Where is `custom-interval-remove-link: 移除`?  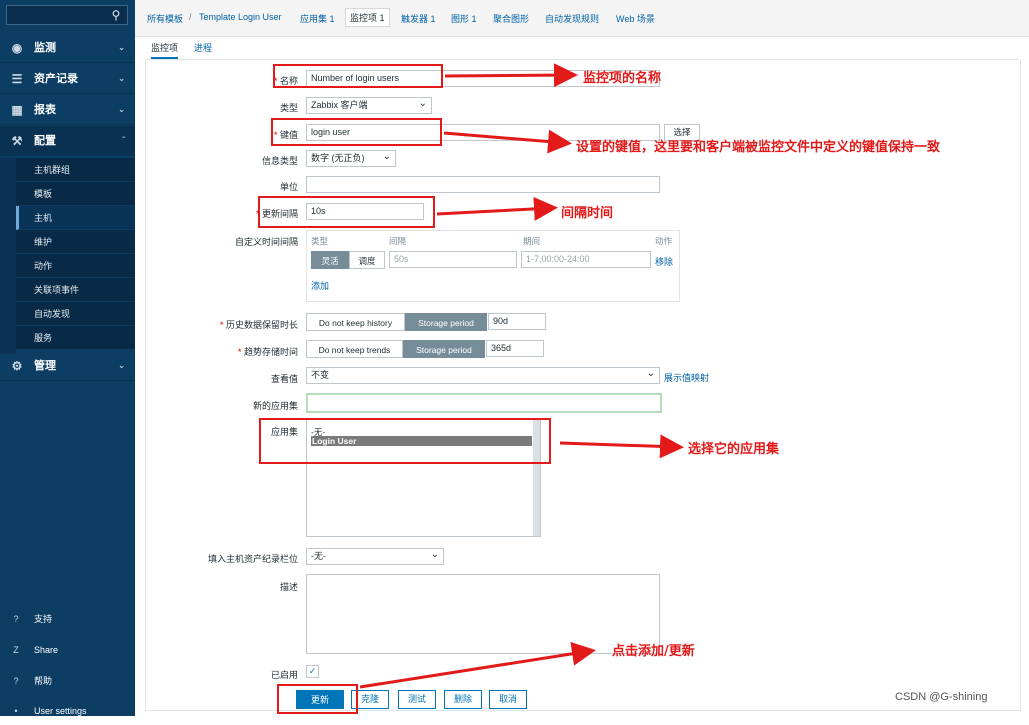
custom-interval-remove-link: 移除 is located at coordinates (664, 261).